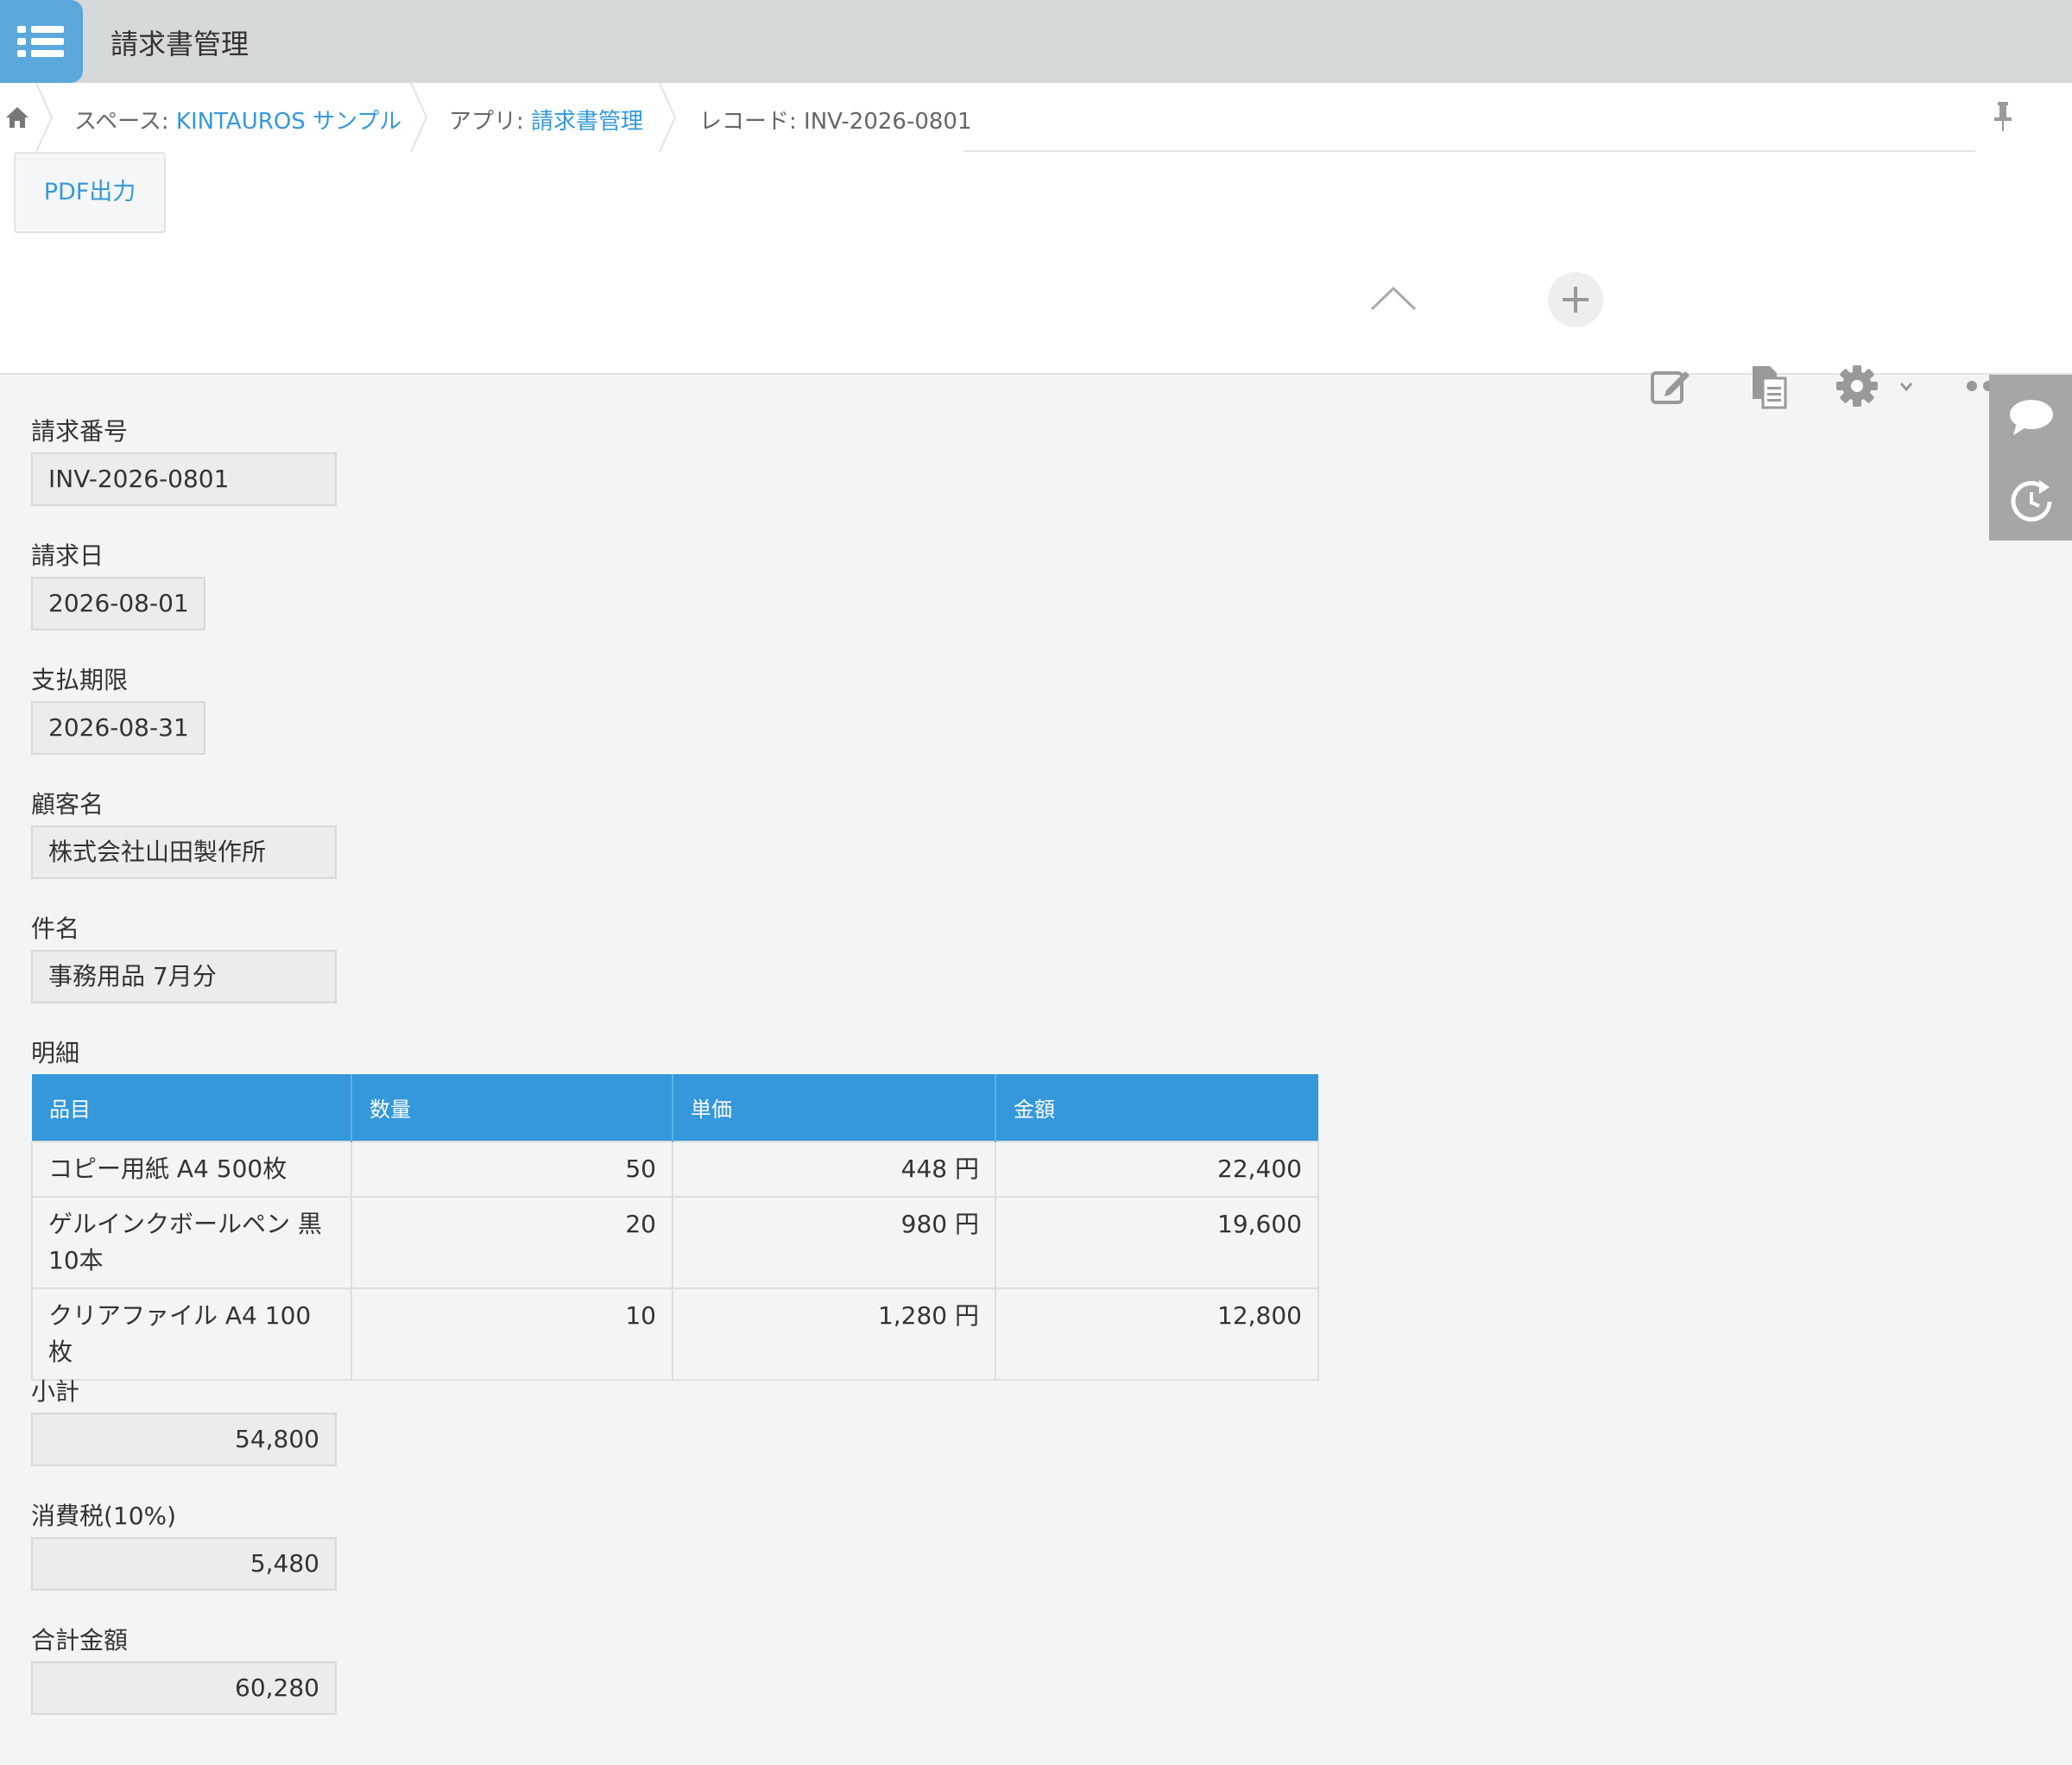 The image size is (2072, 1765). I want to click on item-cell: クリアファイル A4 100枚, so click(191, 1334).